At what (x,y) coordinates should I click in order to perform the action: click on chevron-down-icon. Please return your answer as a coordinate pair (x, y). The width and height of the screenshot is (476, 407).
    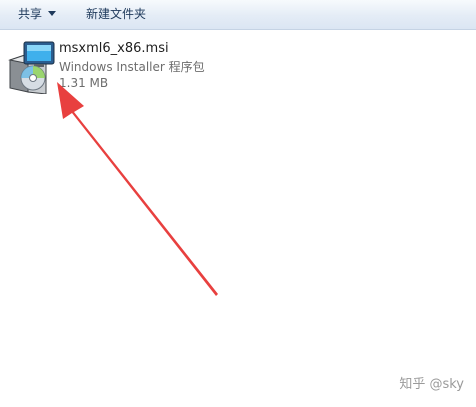
    Looking at the image, I should click on (52, 13).